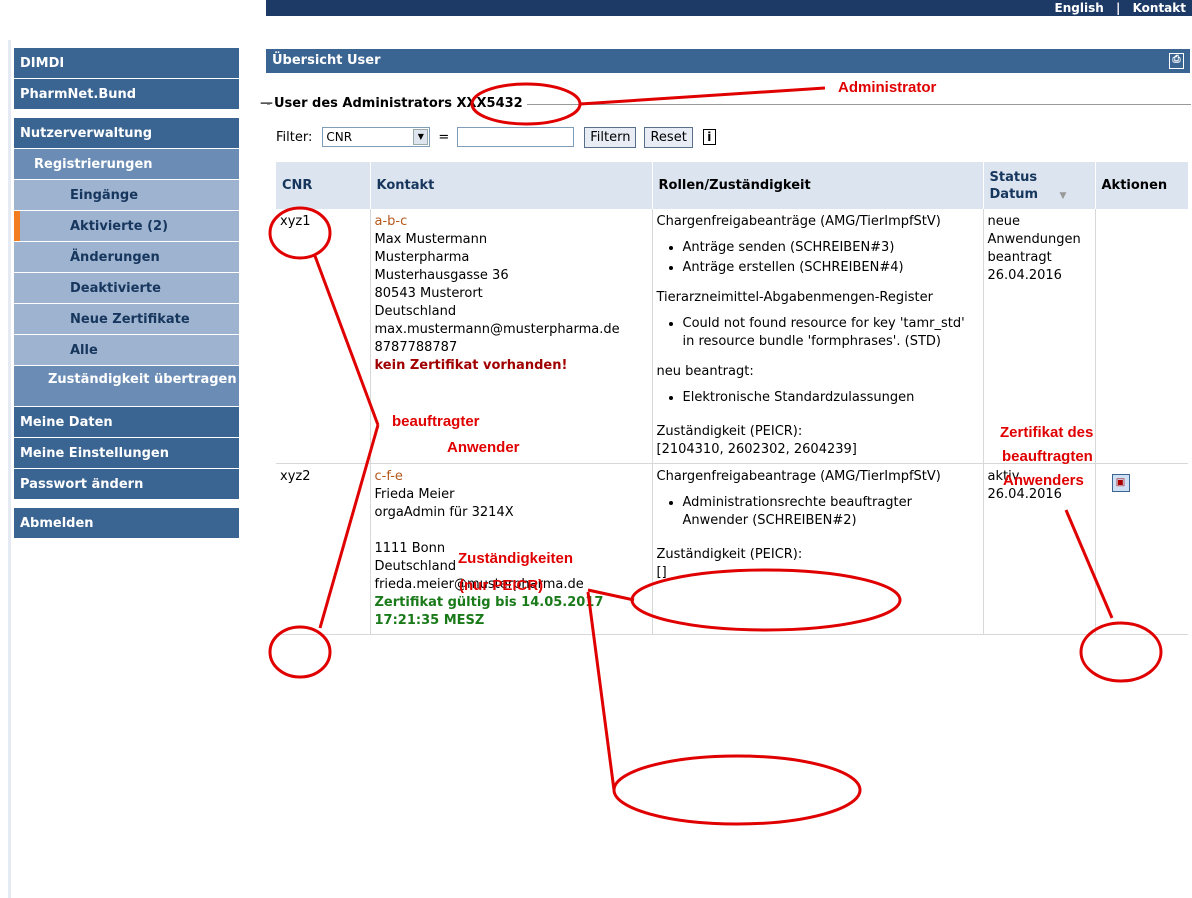  I want to click on rollen-heading: Chargenfreigabeanträge (AMG/TierImpfStV), so click(798, 221).